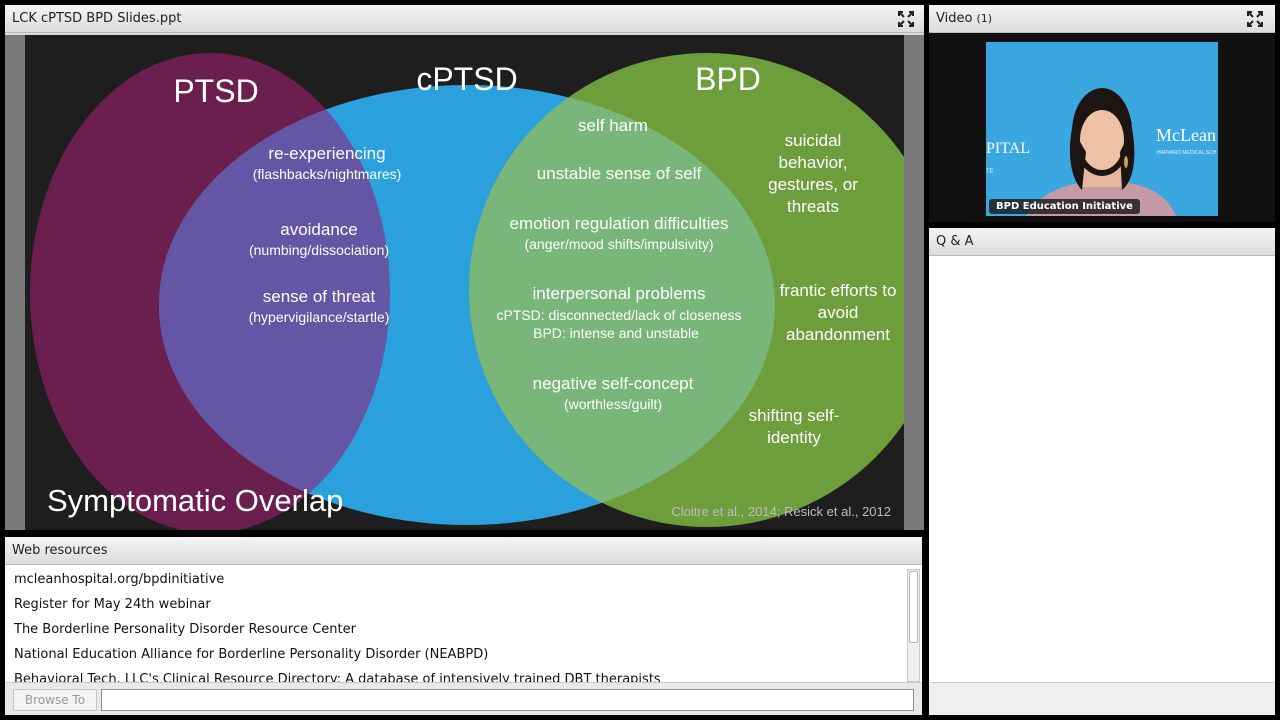  Describe the element at coordinates (455, 579) in the screenshot. I see `web-resource-link: mcleanhospital.org/bpdinitiative` at that location.